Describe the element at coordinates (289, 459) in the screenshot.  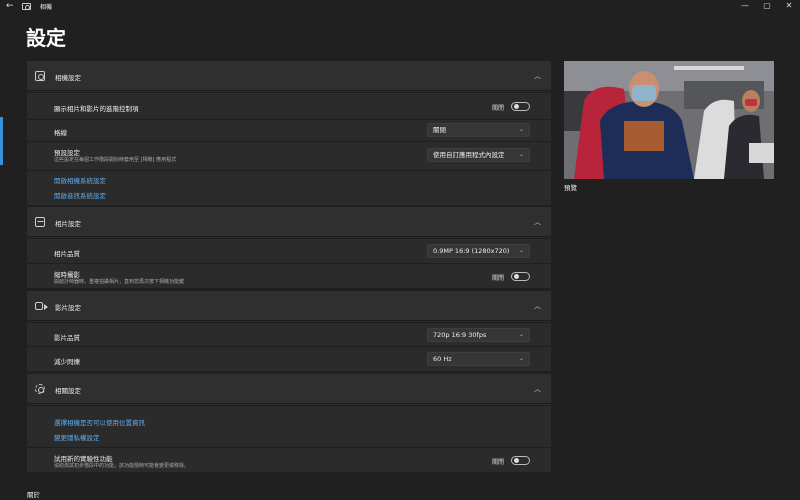
I see `experimental-features-row: 試用新的實驗性功能 協助測試初步階段中的功能，該功能隨時可能會變更或移除。 關閉` at that location.